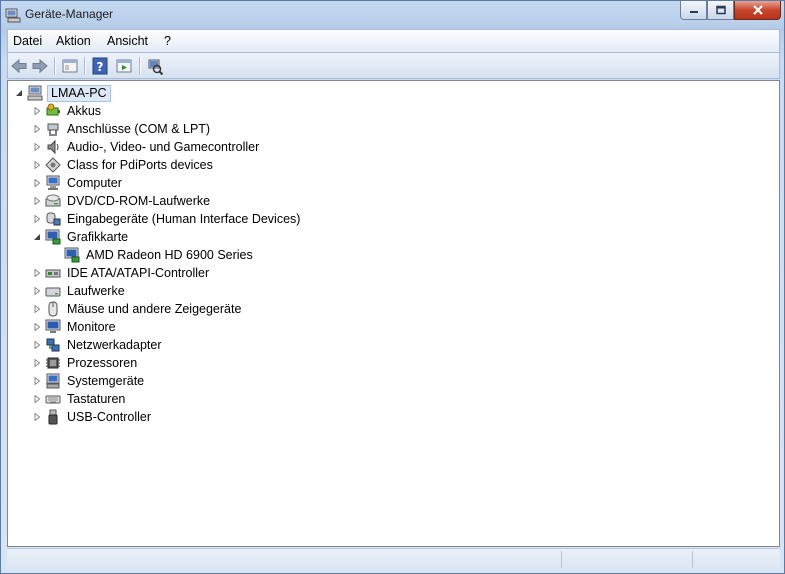  What do you see at coordinates (53, 109) in the screenshot?
I see `battery-icon` at bounding box center [53, 109].